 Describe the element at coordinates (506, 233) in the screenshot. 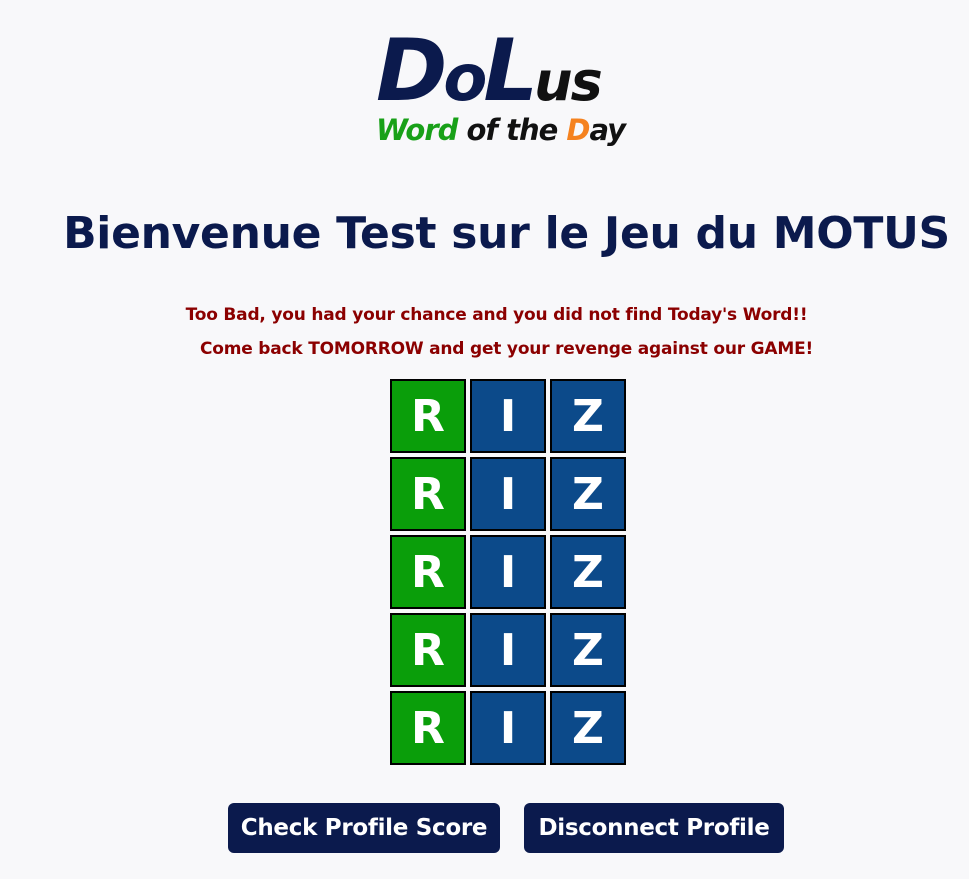

I see `welcome-heading: Bienvenue Test sur le Jeu du MOTUS` at that location.